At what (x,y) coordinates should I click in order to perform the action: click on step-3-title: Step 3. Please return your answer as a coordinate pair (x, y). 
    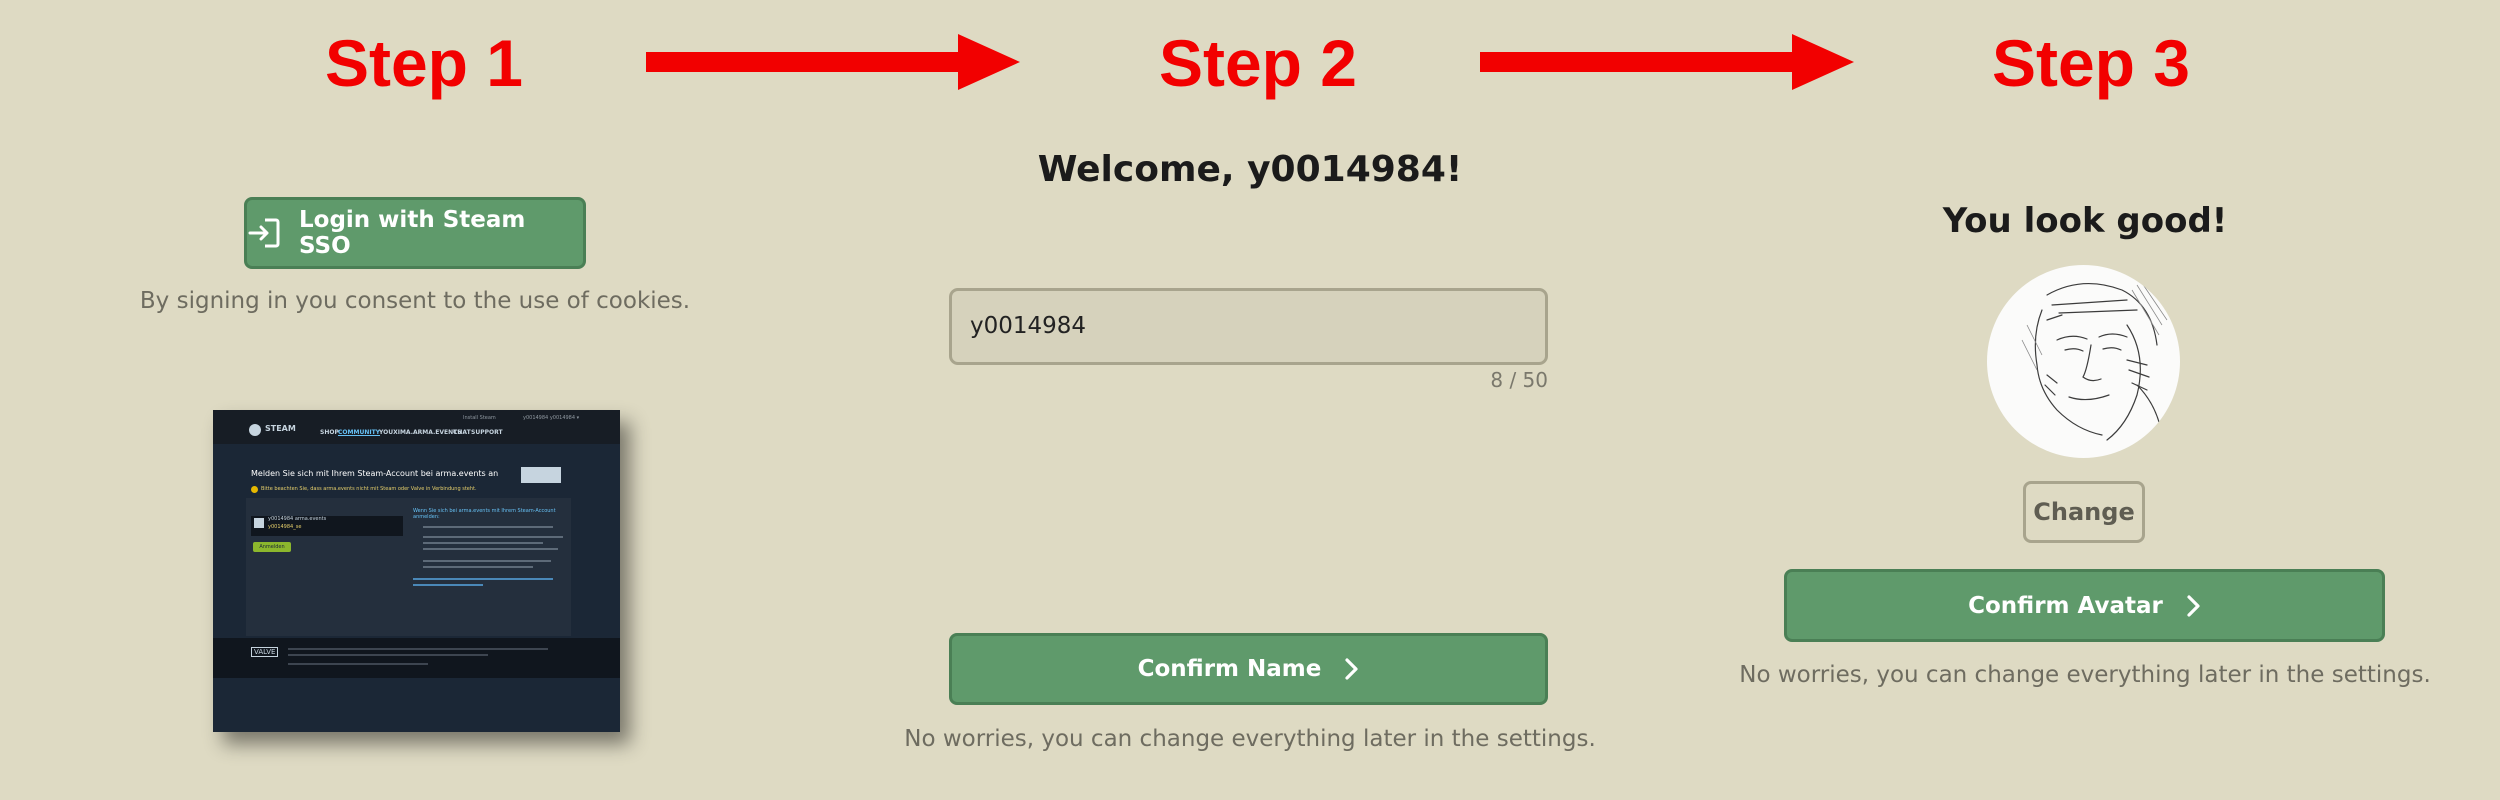
    Looking at the image, I should click on (2091, 63).